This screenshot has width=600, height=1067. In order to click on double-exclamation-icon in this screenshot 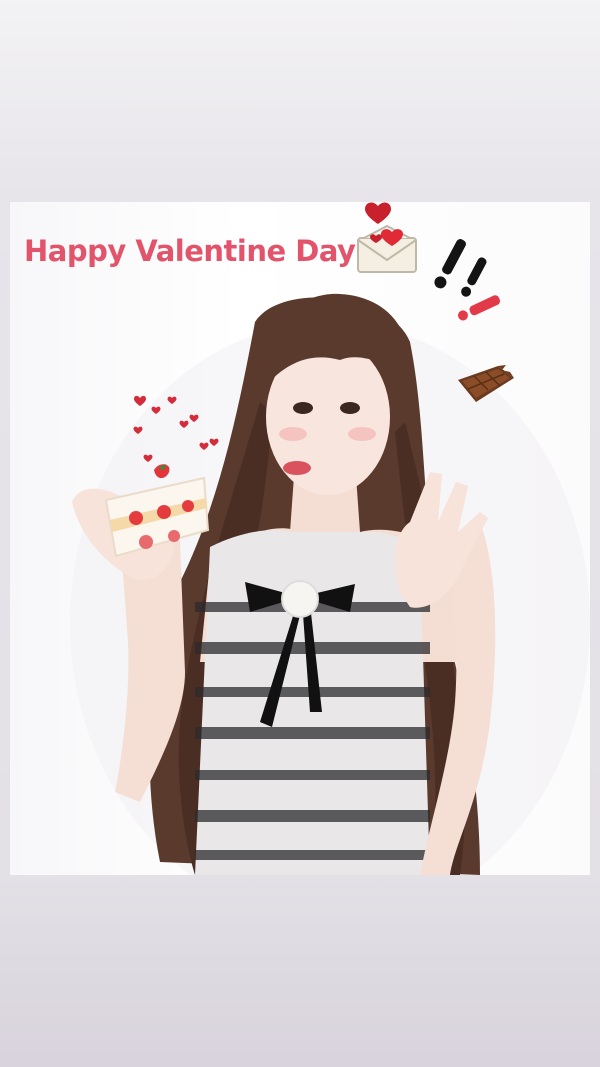, I will do `click(466, 281)`.